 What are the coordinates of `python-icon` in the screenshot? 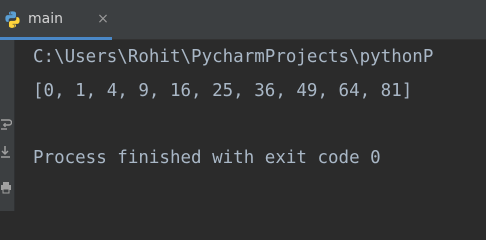 It's located at (12, 19).